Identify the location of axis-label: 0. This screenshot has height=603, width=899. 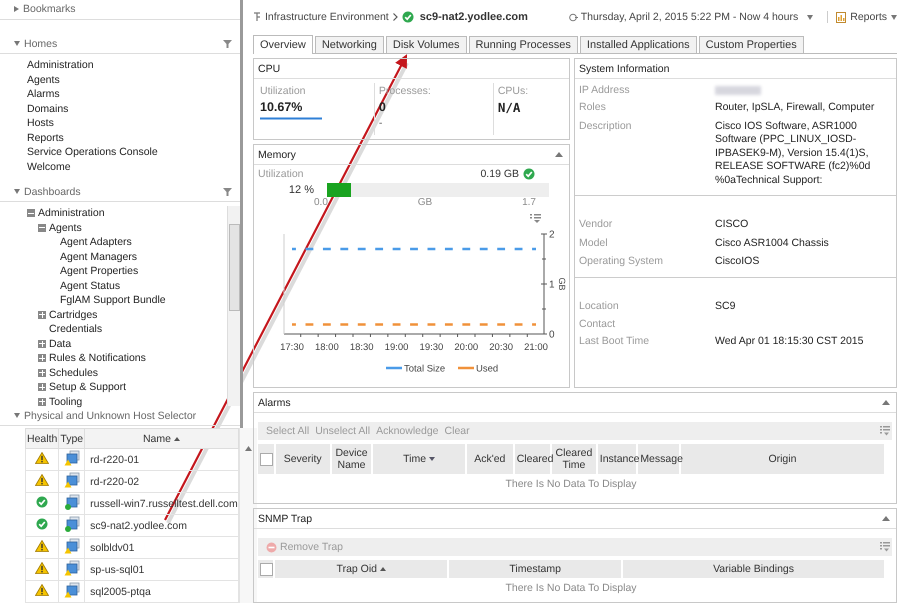
(552, 335).